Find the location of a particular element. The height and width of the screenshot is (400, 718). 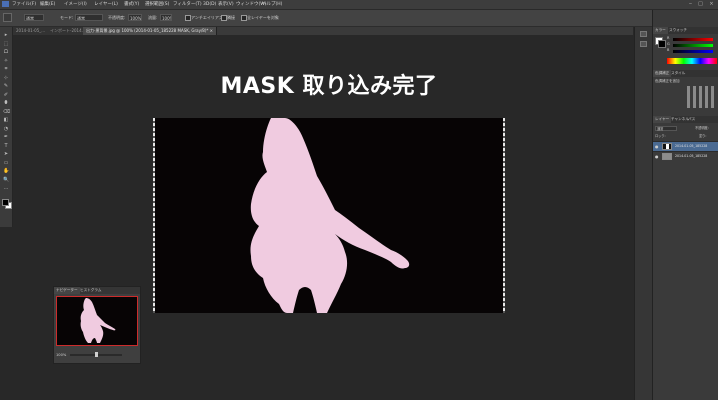

tool-11-icon: ◔ is located at coordinates (6, 129).